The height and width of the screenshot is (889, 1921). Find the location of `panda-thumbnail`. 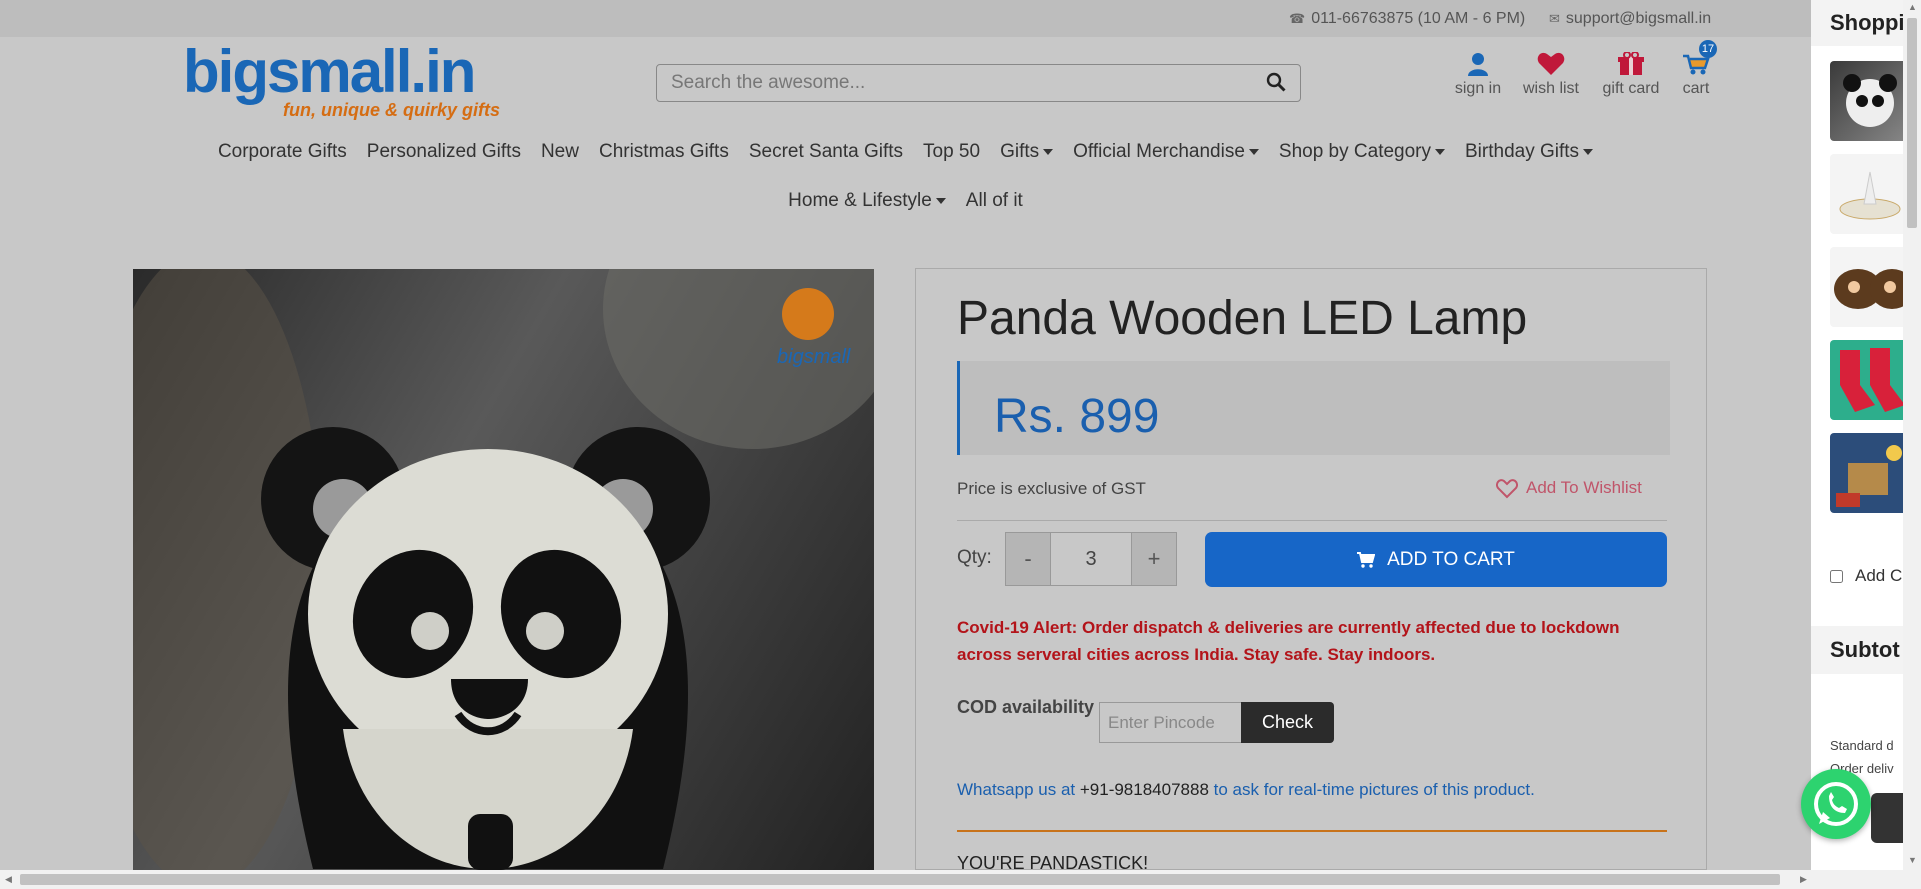

panda-thumbnail is located at coordinates (1870, 100).